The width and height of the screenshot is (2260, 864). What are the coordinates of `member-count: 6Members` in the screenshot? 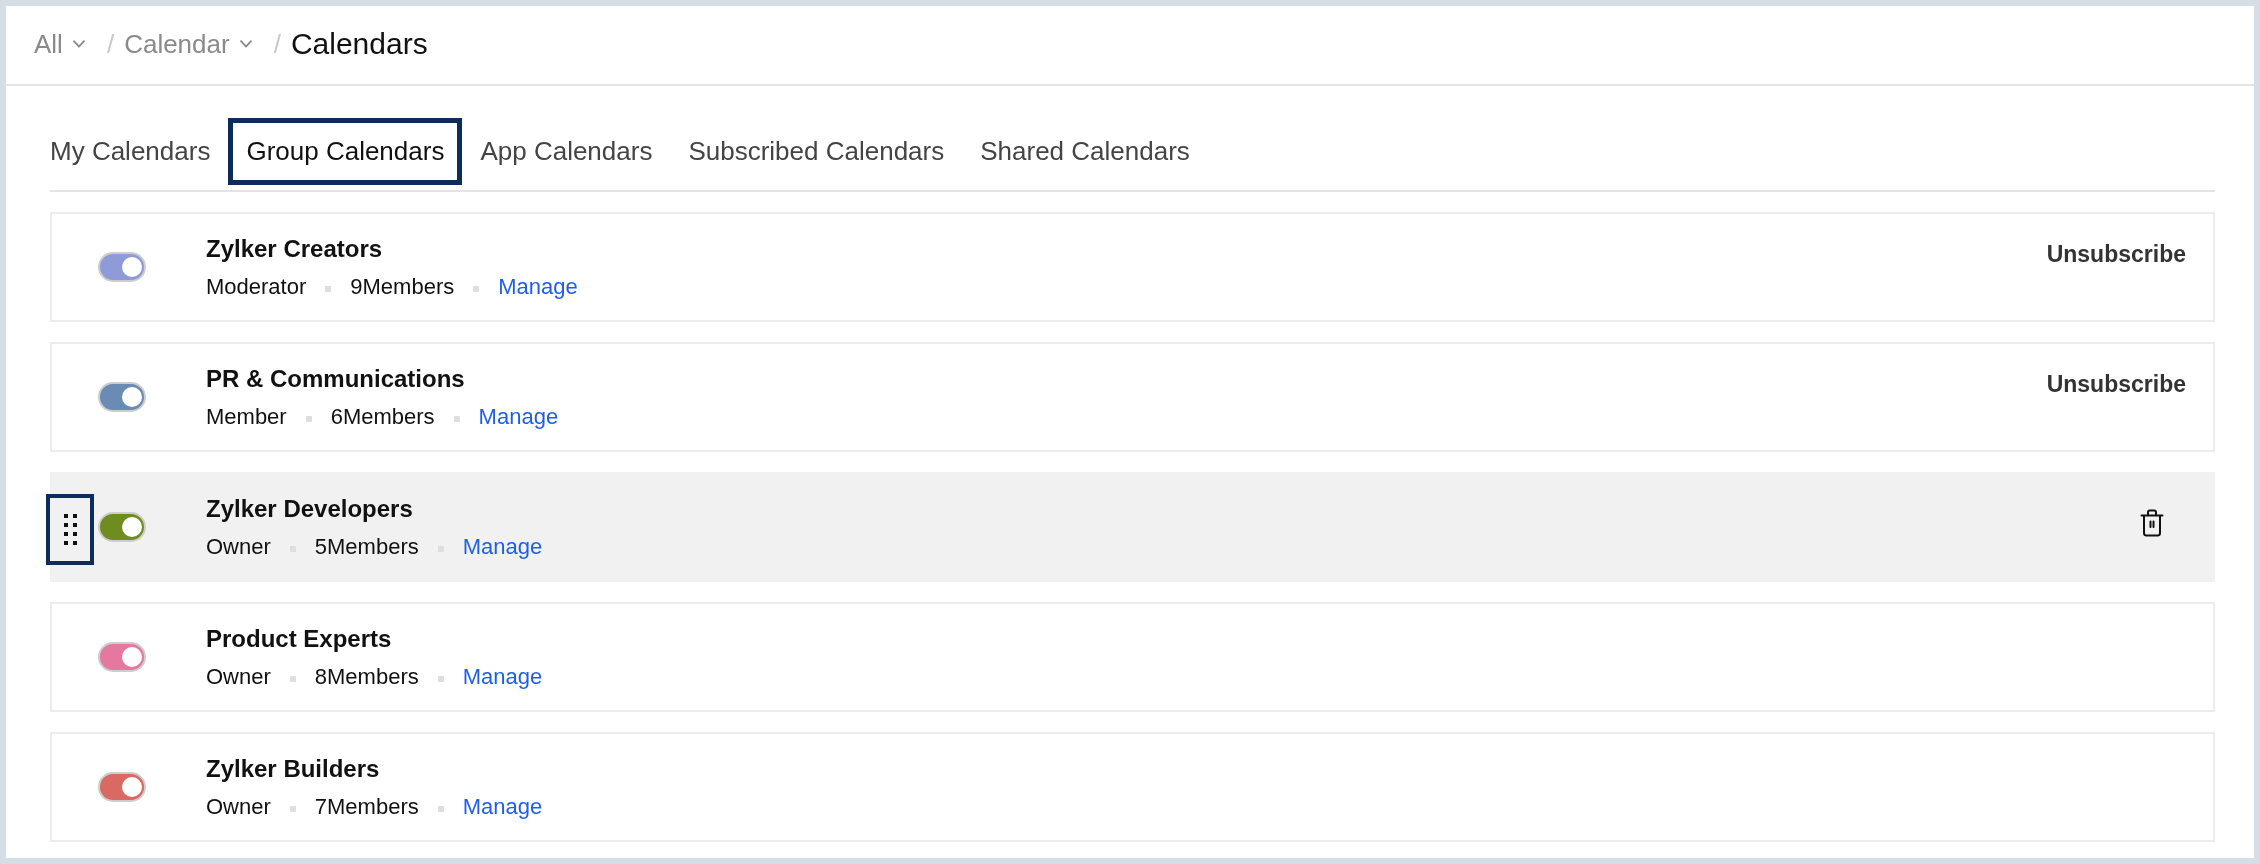 It's located at (382, 417).